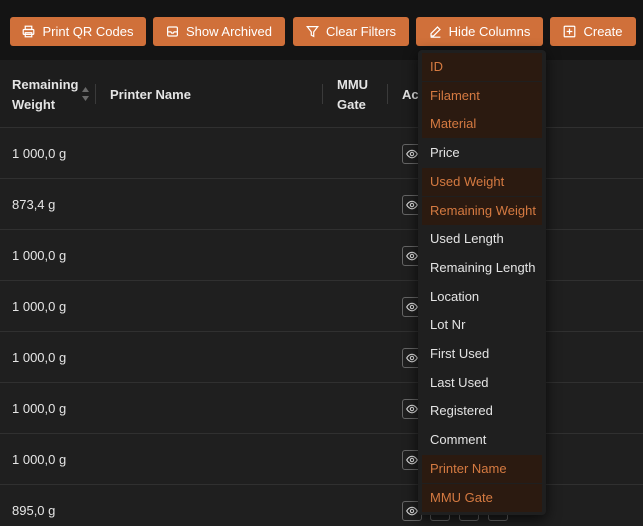 The image size is (643, 526). Describe the element at coordinates (45, 95) in the screenshot. I see `header-remaining-weight: Remaining Weight` at that location.